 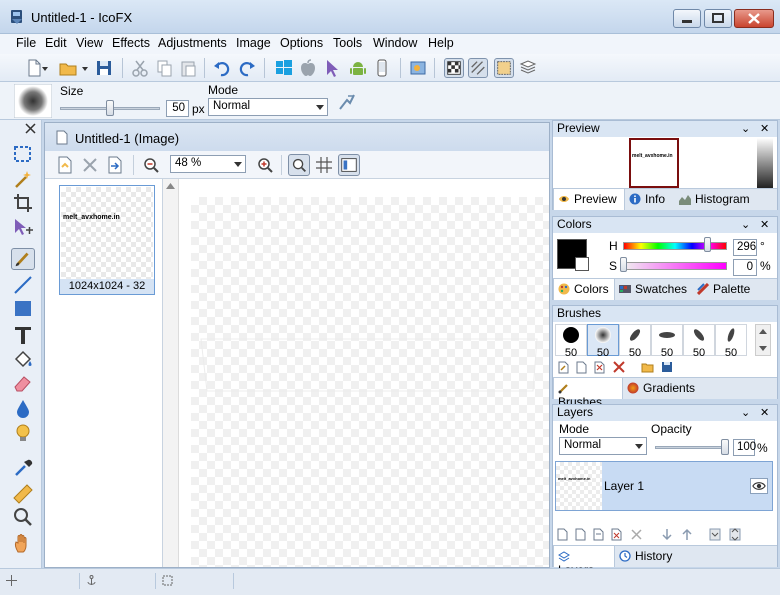 What do you see at coordinates (588, 393) in the screenshot?
I see `tab-brushes: Brushes` at bounding box center [588, 393].